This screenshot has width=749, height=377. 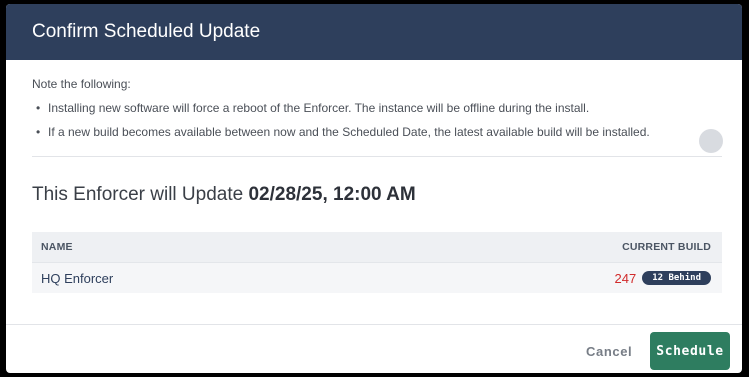 I want to click on table-row: HQ Enforcer 247 12 Behind, so click(x=377, y=277).